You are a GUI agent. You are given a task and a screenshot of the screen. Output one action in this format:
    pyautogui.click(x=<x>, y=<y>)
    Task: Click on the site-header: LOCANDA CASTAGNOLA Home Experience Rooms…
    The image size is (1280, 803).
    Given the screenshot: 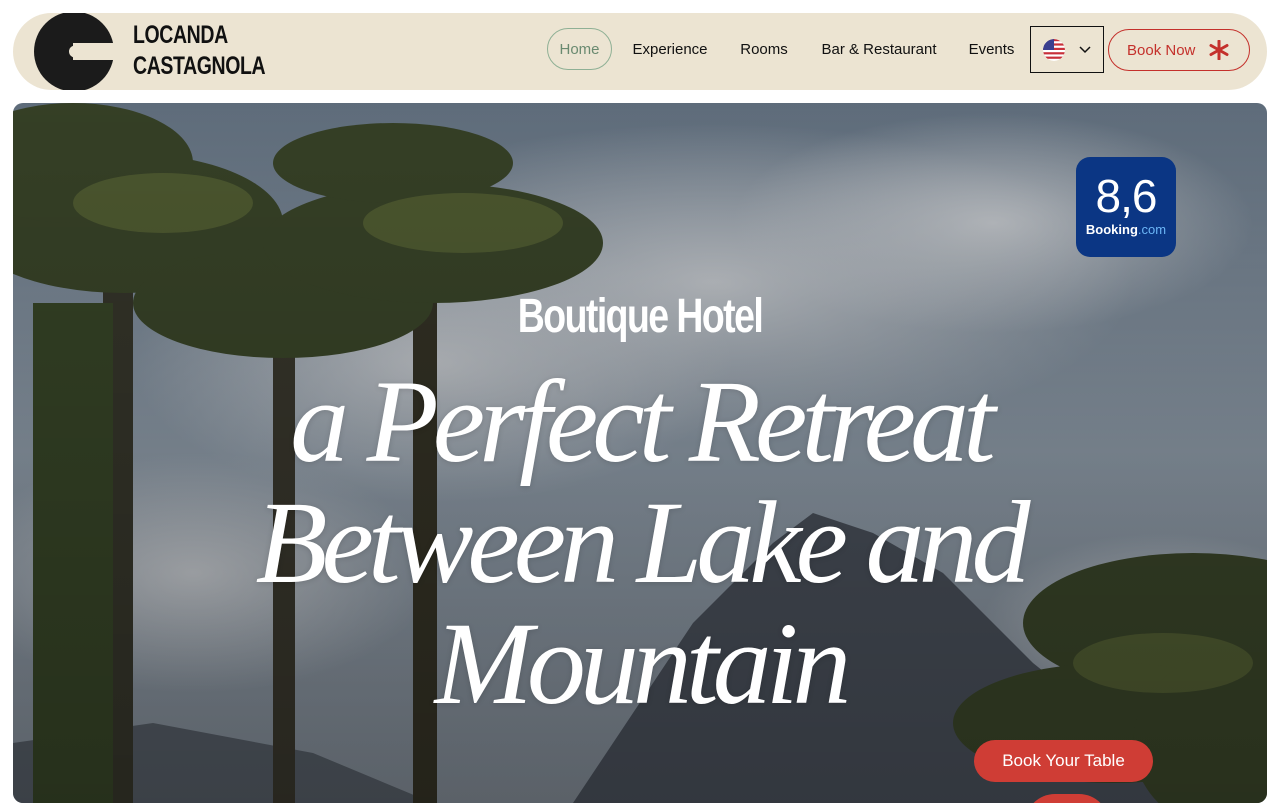 What is the action you would take?
    pyautogui.click(x=640, y=51)
    